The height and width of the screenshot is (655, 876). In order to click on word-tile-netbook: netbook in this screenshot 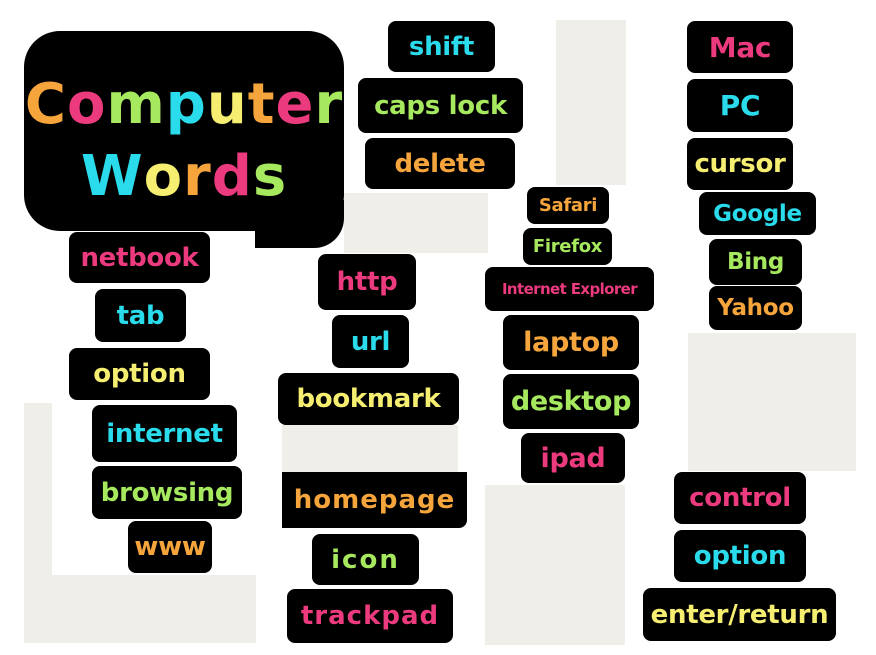, I will do `click(139, 257)`.